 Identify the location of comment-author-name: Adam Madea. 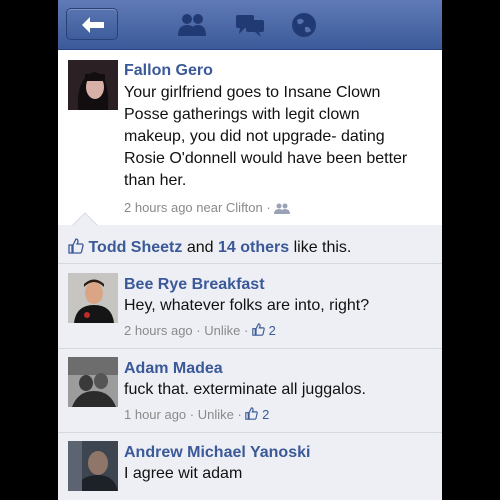
(173, 369).